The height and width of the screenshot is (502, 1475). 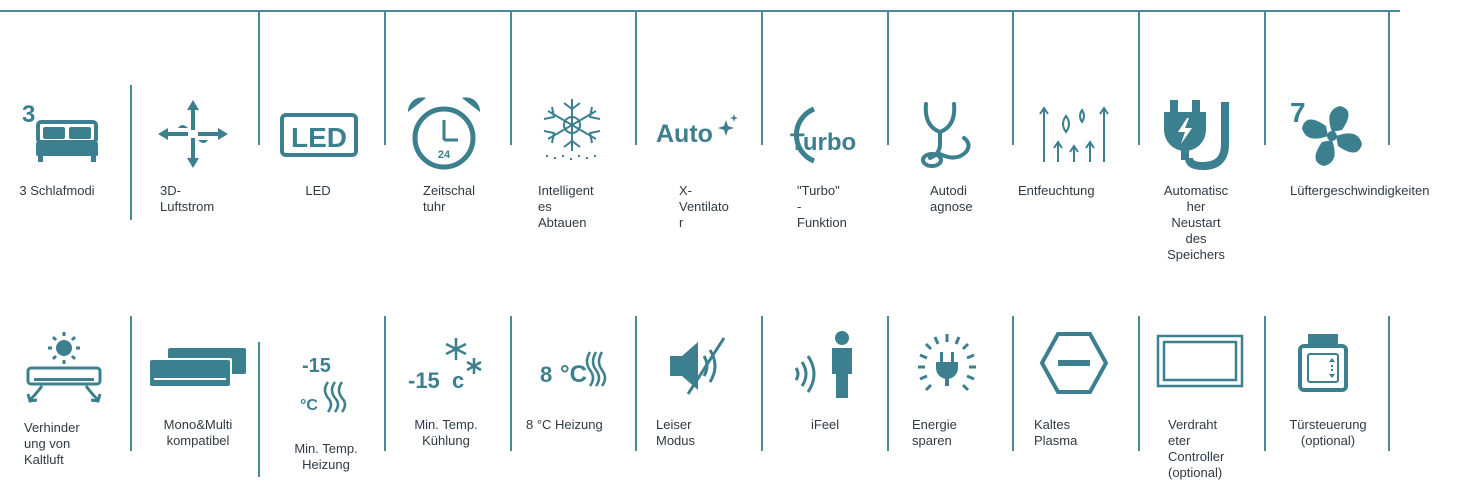 What do you see at coordinates (947, 365) in the screenshot?
I see `energy-saving-icon` at bounding box center [947, 365].